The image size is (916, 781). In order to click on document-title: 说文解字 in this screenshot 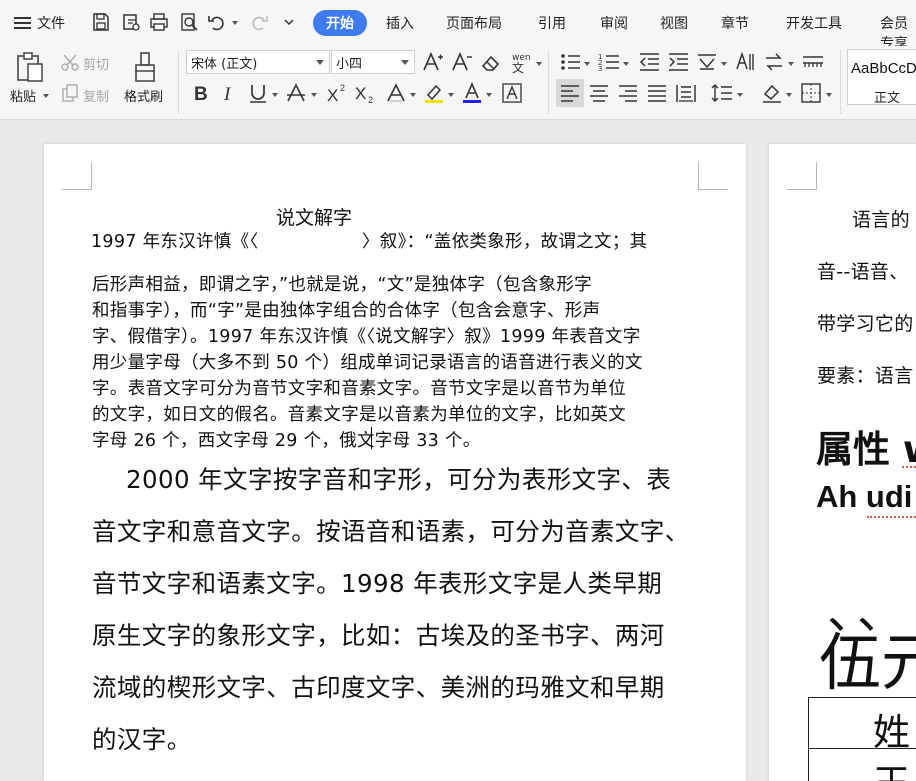, I will do `click(314, 218)`.